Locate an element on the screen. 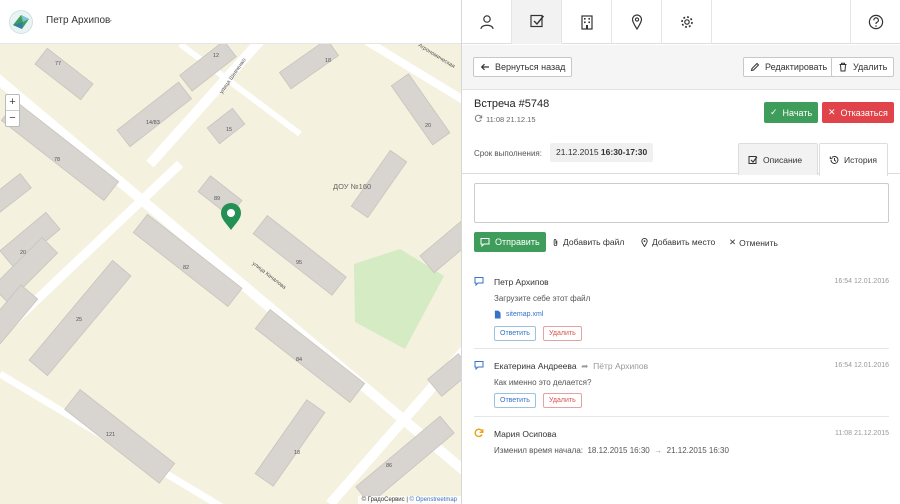 The image size is (900, 504). tab-contacts is located at coordinates (487, 22).